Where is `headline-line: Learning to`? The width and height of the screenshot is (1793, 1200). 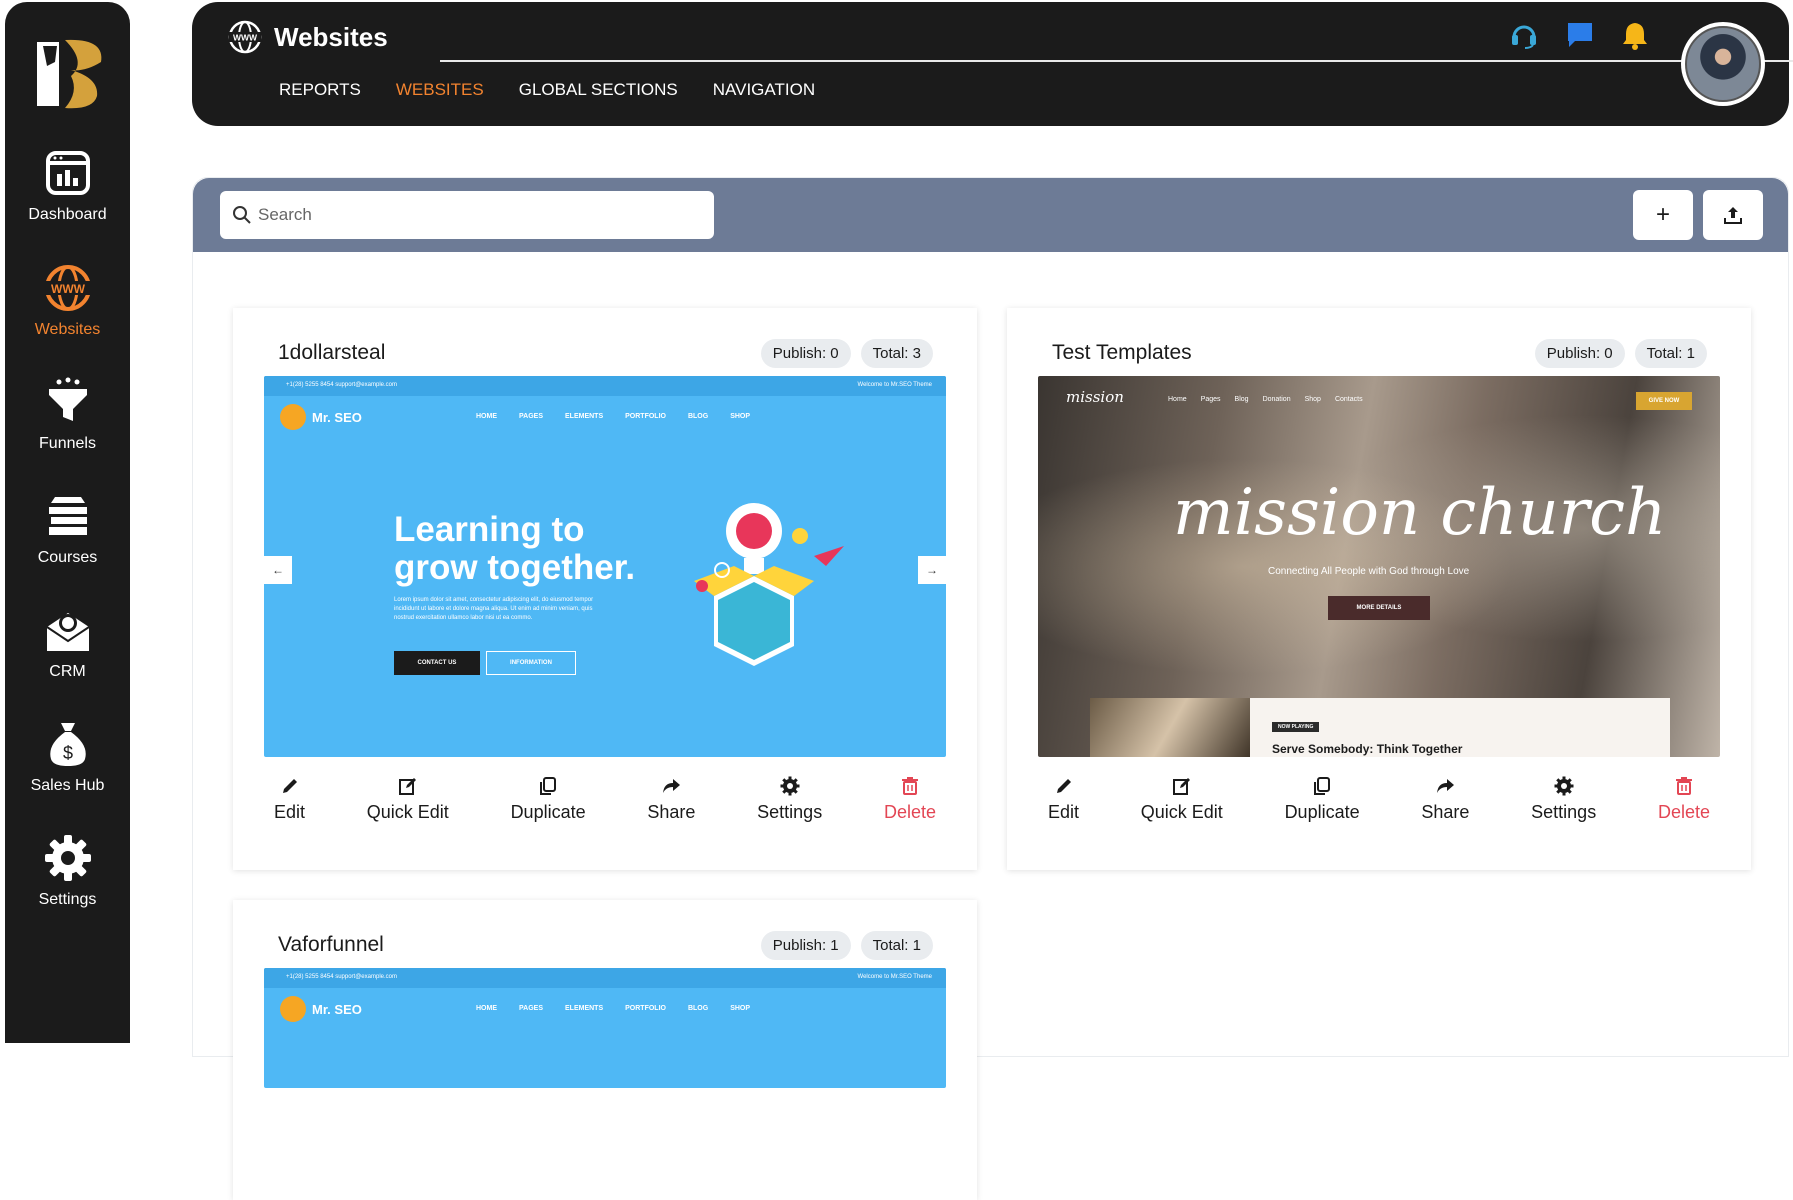 headline-line: Learning to is located at coordinates (489, 529).